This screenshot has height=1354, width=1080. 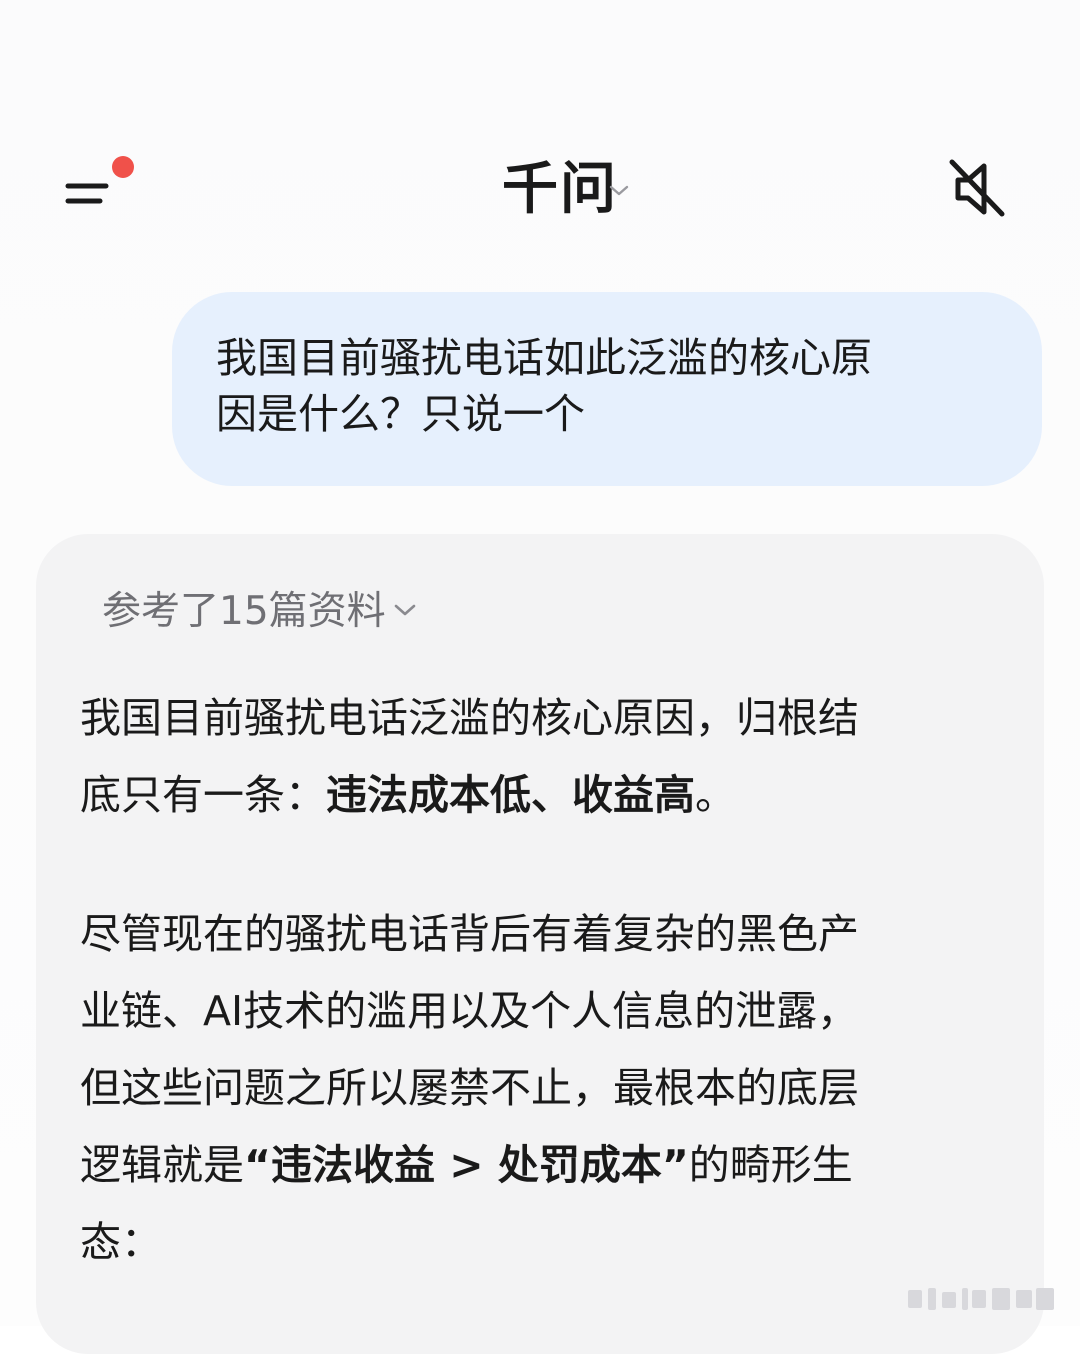 I want to click on menu-button, so click(x=100, y=188).